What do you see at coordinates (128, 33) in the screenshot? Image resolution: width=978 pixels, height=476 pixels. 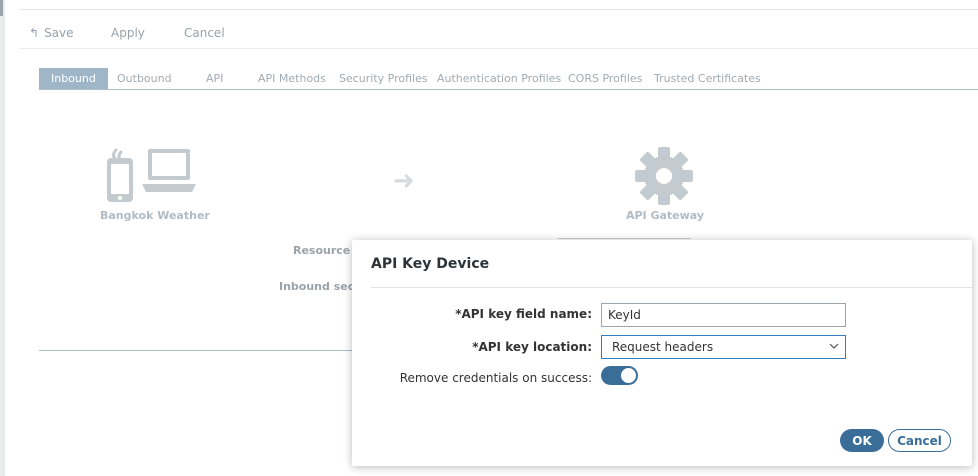 I see `apply-button: Apply` at bounding box center [128, 33].